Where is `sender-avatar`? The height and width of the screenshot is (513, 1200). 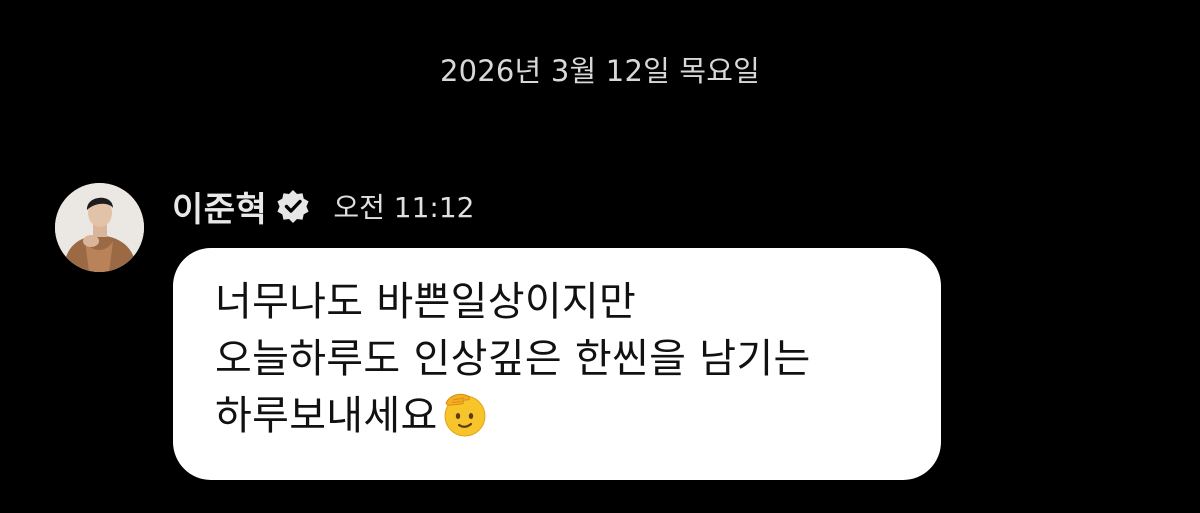
sender-avatar is located at coordinates (99, 227).